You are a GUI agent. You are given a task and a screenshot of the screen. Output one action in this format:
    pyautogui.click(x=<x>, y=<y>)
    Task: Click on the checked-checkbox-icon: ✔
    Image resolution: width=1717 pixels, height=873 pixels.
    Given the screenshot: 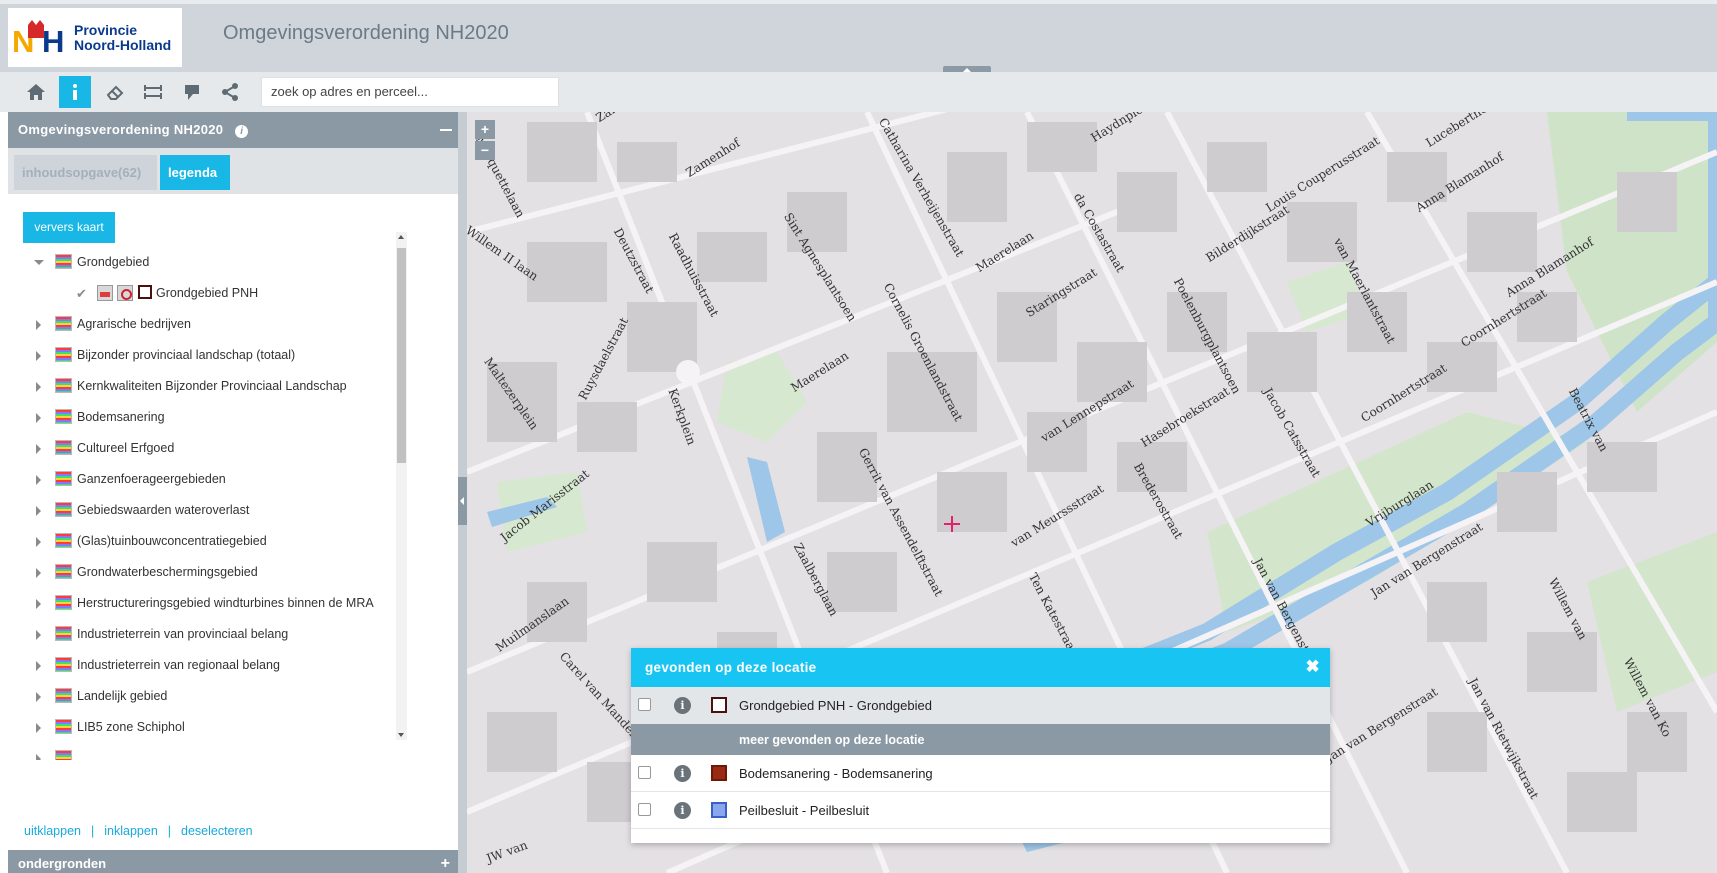 What is the action you would take?
    pyautogui.click(x=81, y=294)
    